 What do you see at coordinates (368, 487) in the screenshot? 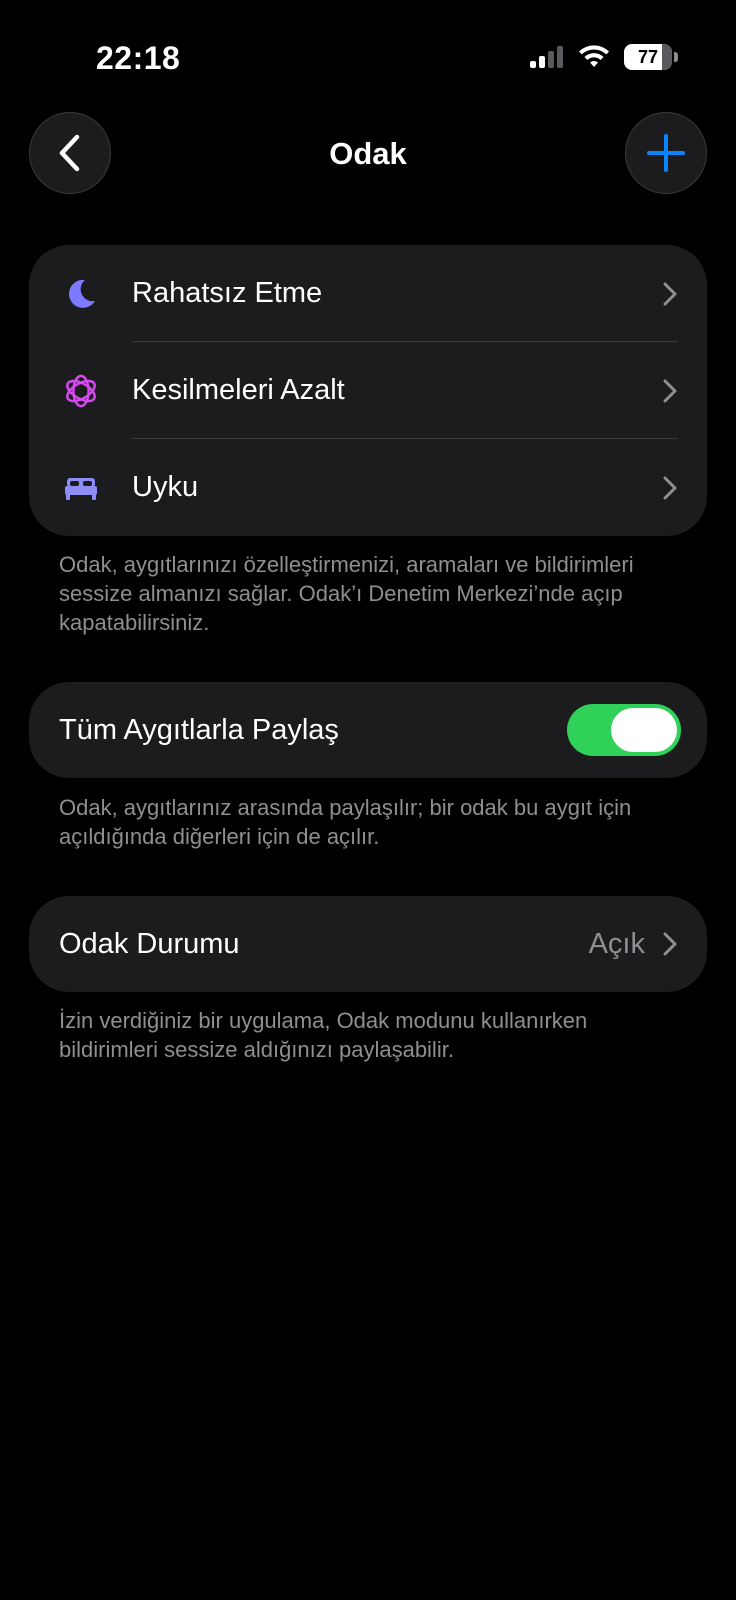
I see `focus-item-sleep: Uyku` at bounding box center [368, 487].